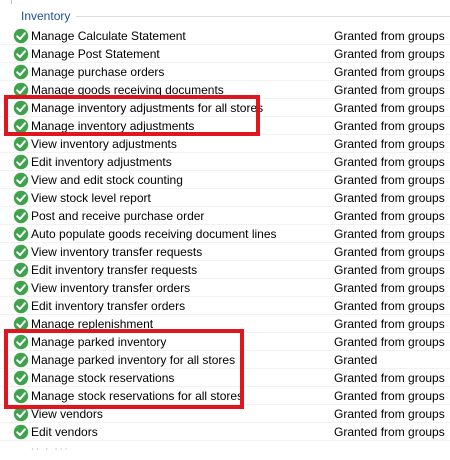 The width and height of the screenshot is (450, 460). What do you see at coordinates (225, 440) in the screenshot?
I see `row-divider` at bounding box center [225, 440].